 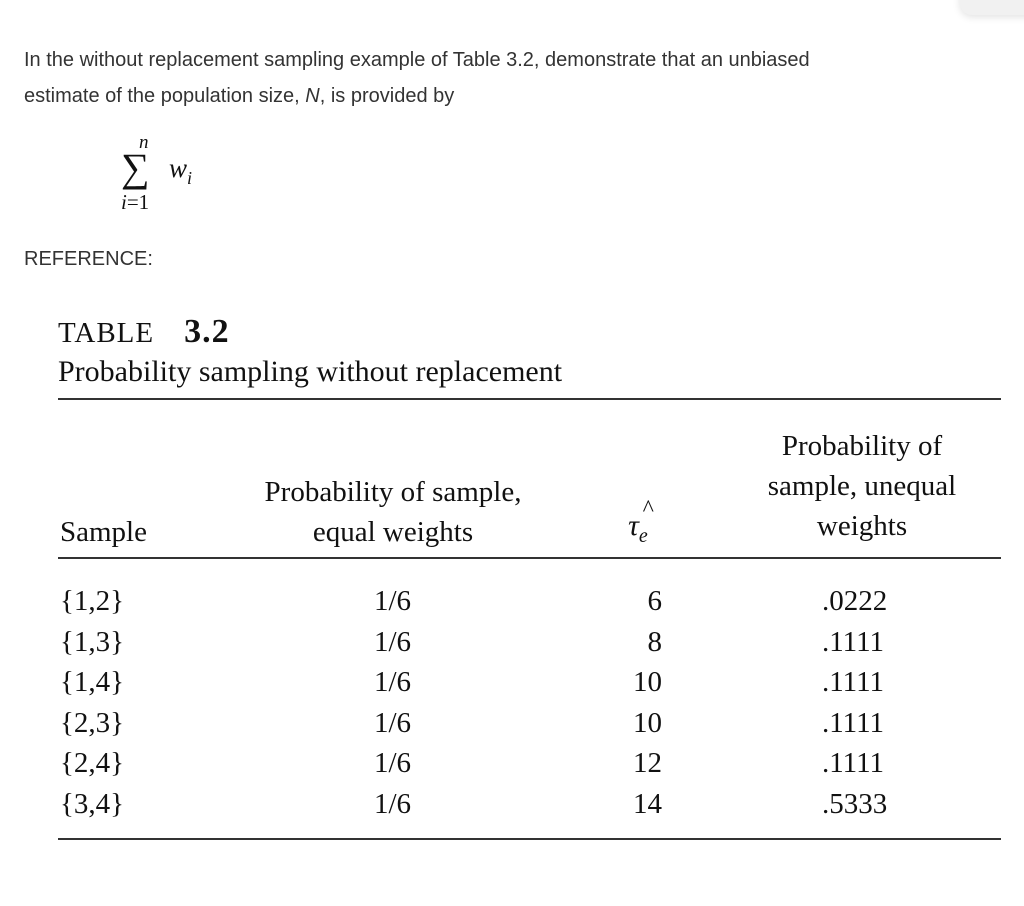 What do you see at coordinates (529, 601) in the screenshot?
I see `table-row: {1,2} 1/6 6 .0222` at bounding box center [529, 601].